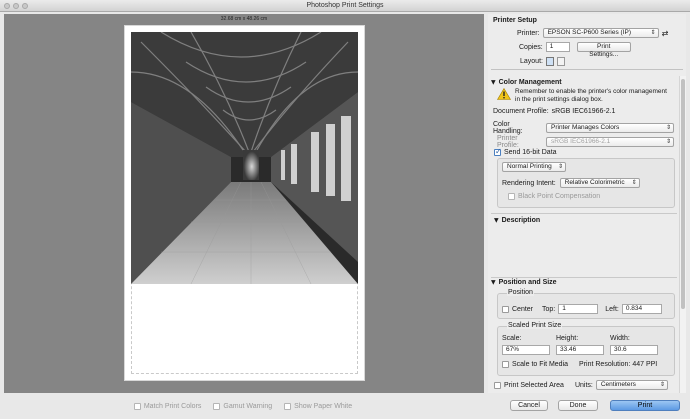  I want to click on paper-dimensions: 32.68 cm x 48.26 cm, so click(244, 19).